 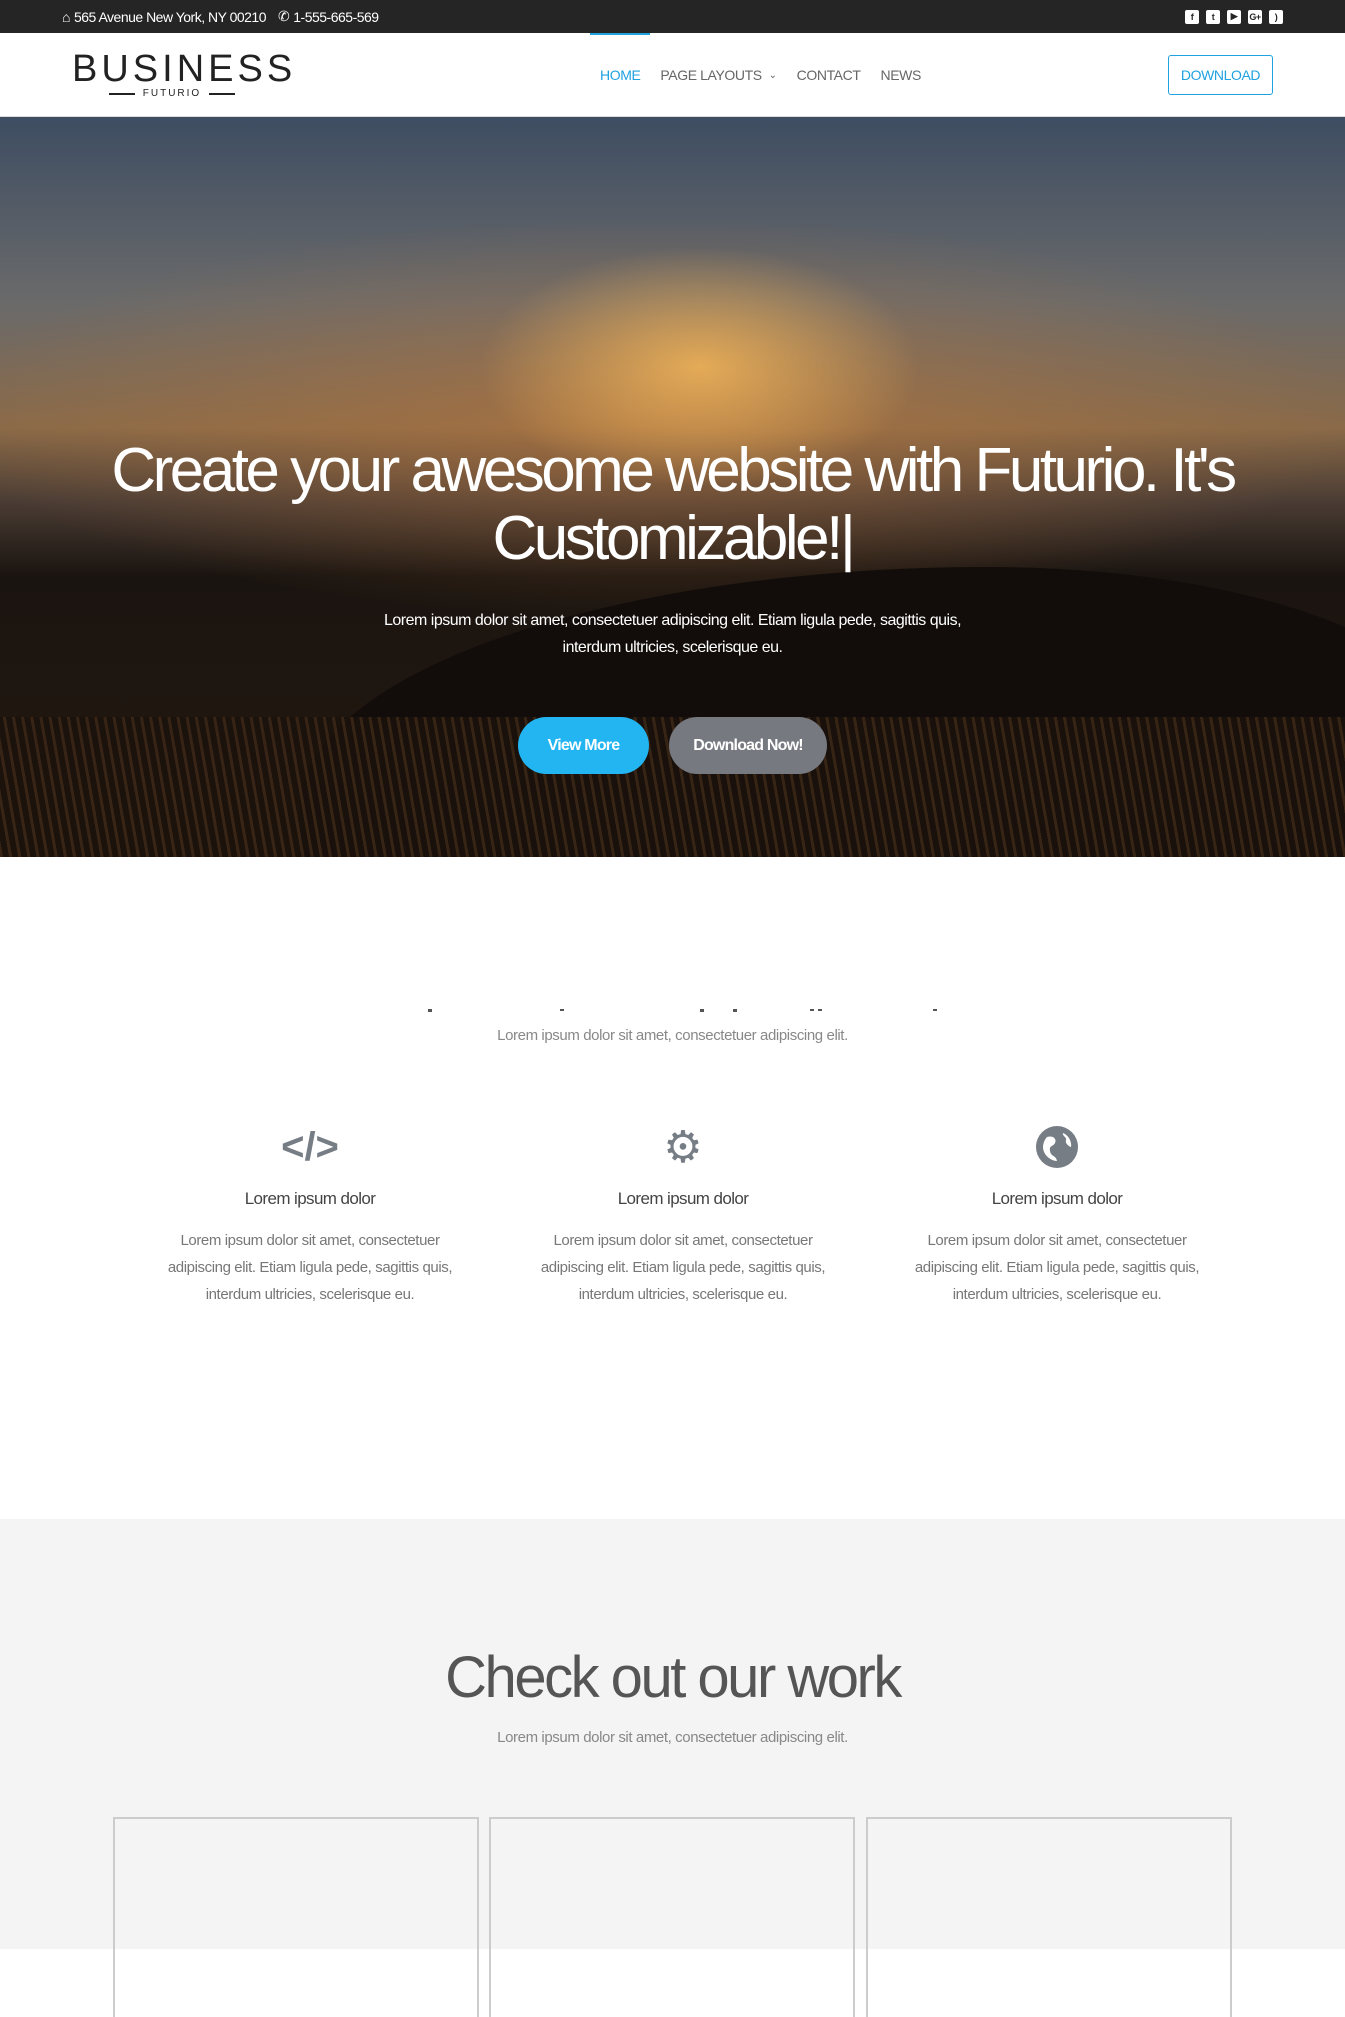 I want to click on gears-icon: ⚙, so click(x=683, y=1147).